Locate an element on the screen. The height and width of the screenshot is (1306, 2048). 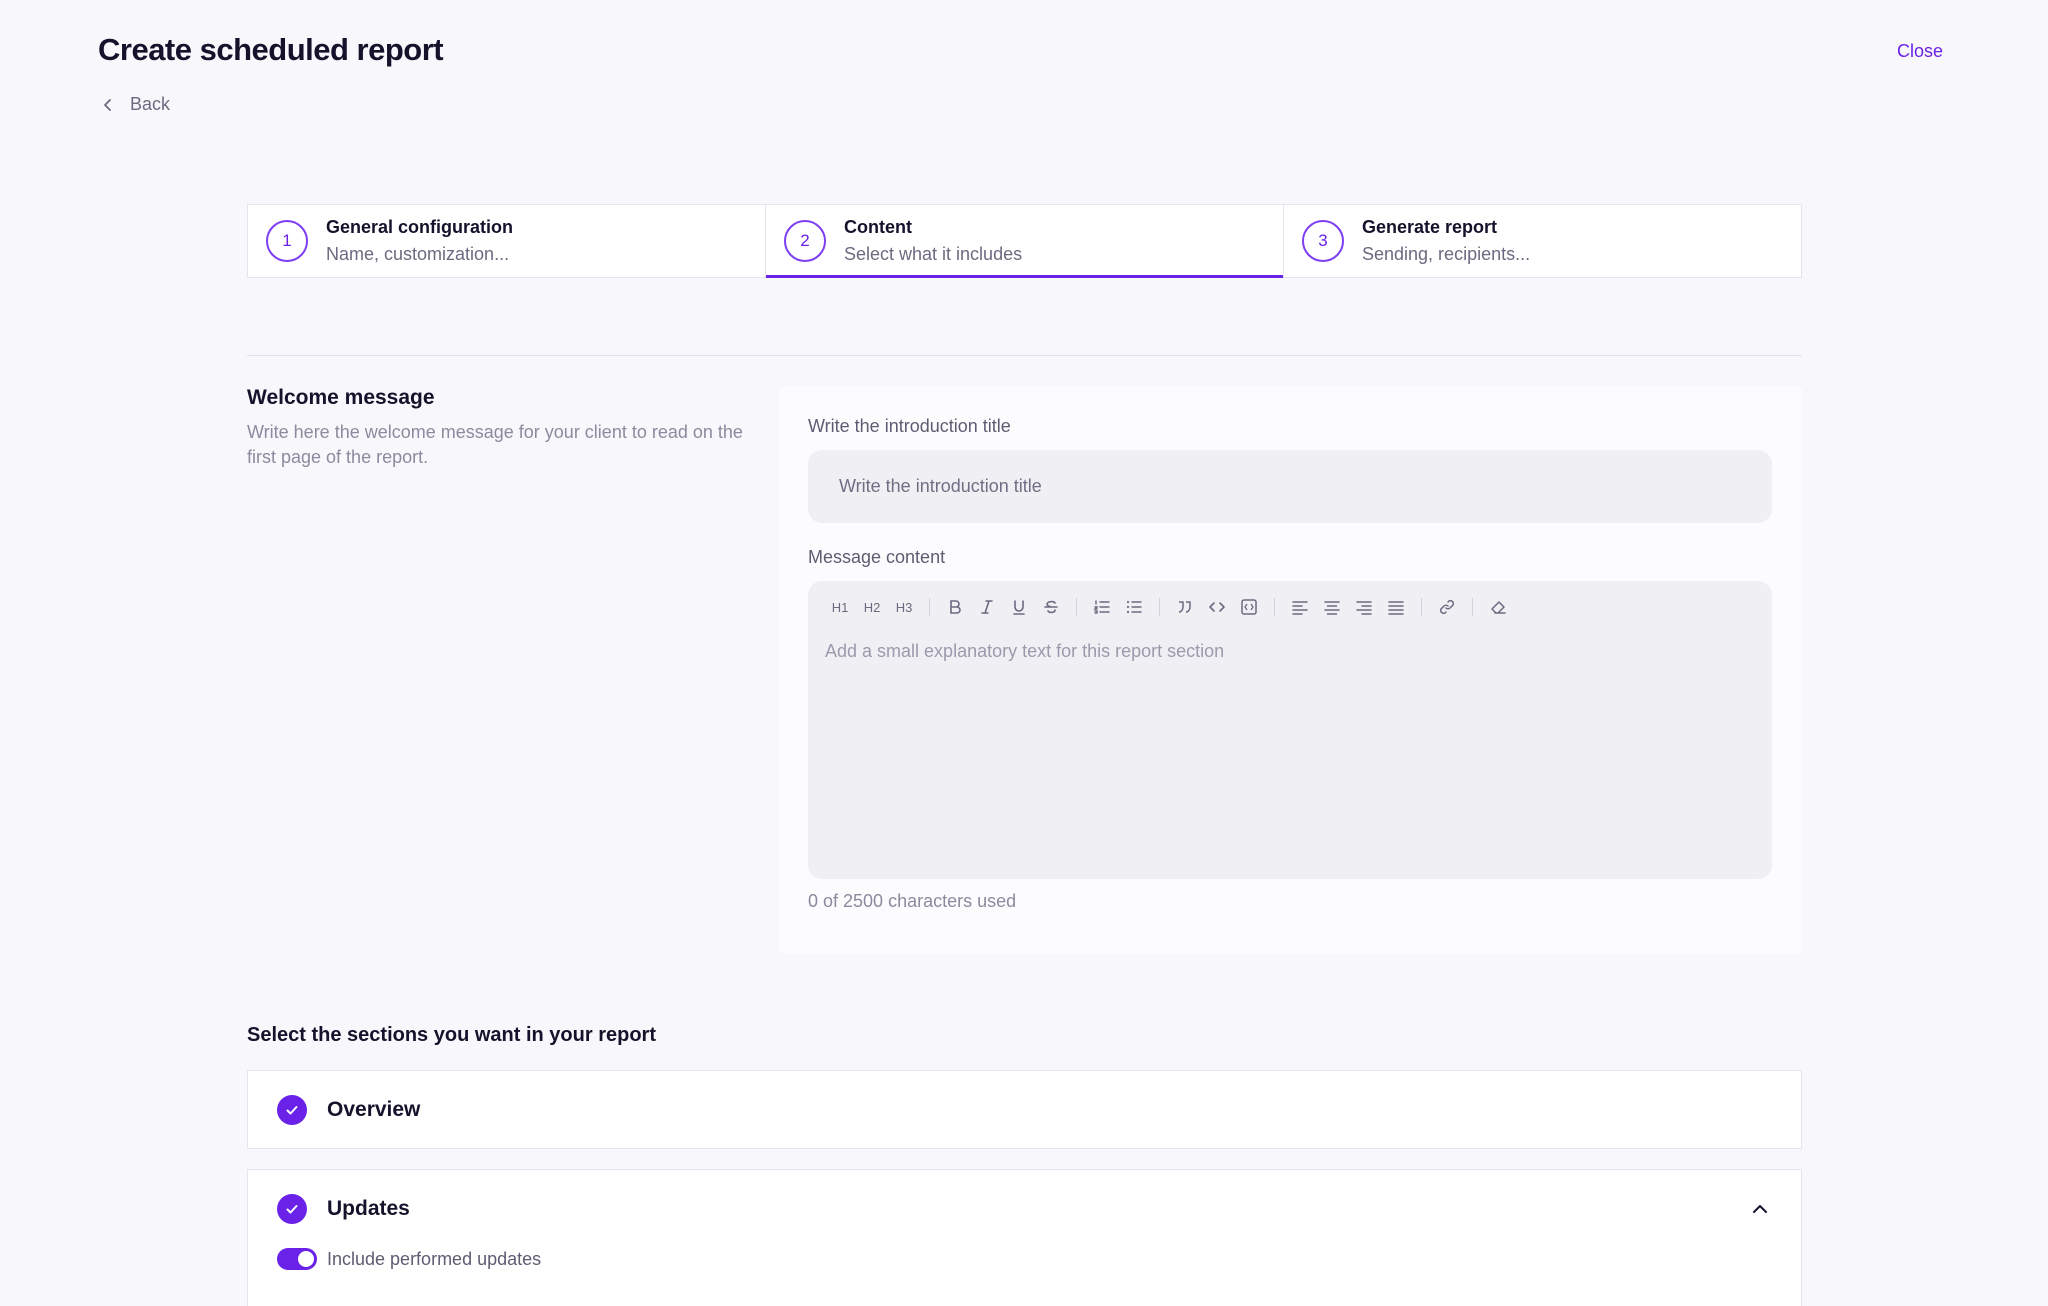
align-justify-button is located at coordinates (1396, 607).